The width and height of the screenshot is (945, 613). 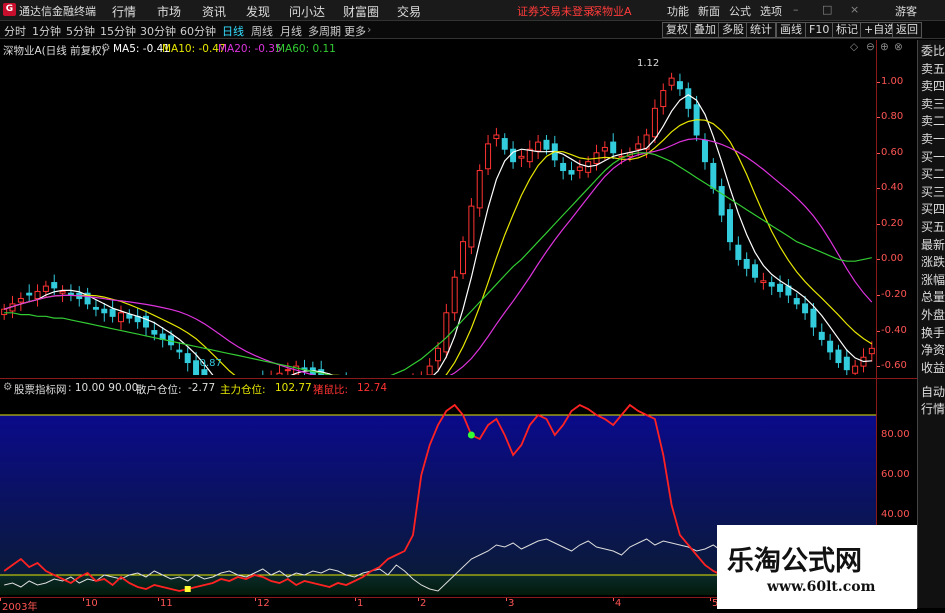 What do you see at coordinates (932, 157) in the screenshot?
I see `sidebar-item: 买一` at bounding box center [932, 157].